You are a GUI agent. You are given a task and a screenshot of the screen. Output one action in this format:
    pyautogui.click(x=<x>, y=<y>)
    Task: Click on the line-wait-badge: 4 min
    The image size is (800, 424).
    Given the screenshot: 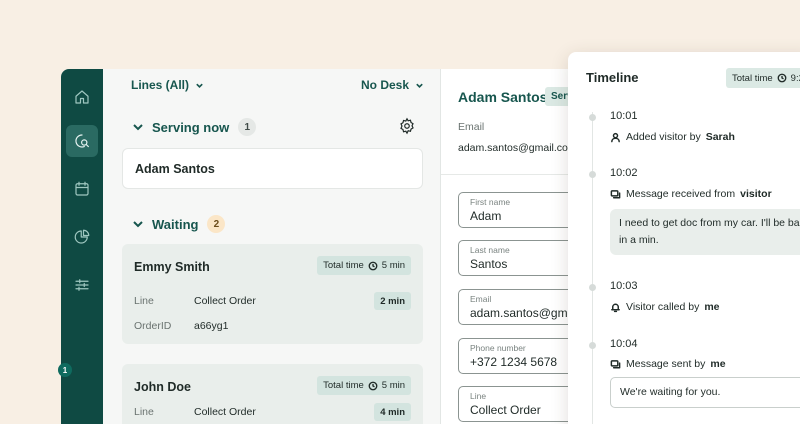 What is the action you would take?
    pyautogui.click(x=392, y=412)
    